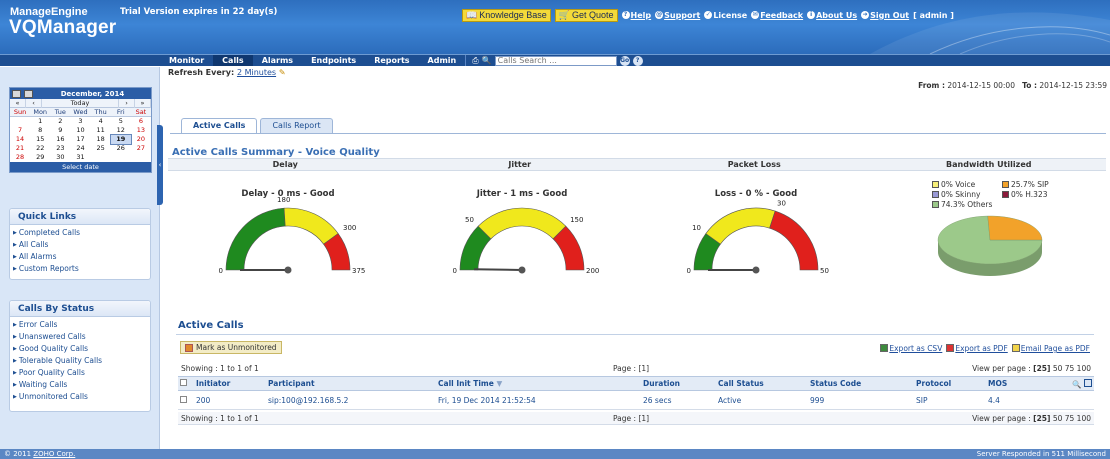 The image size is (1110, 459). I want to click on status-link-tolerable: Tolerable Quality Calls, so click(81, 361).